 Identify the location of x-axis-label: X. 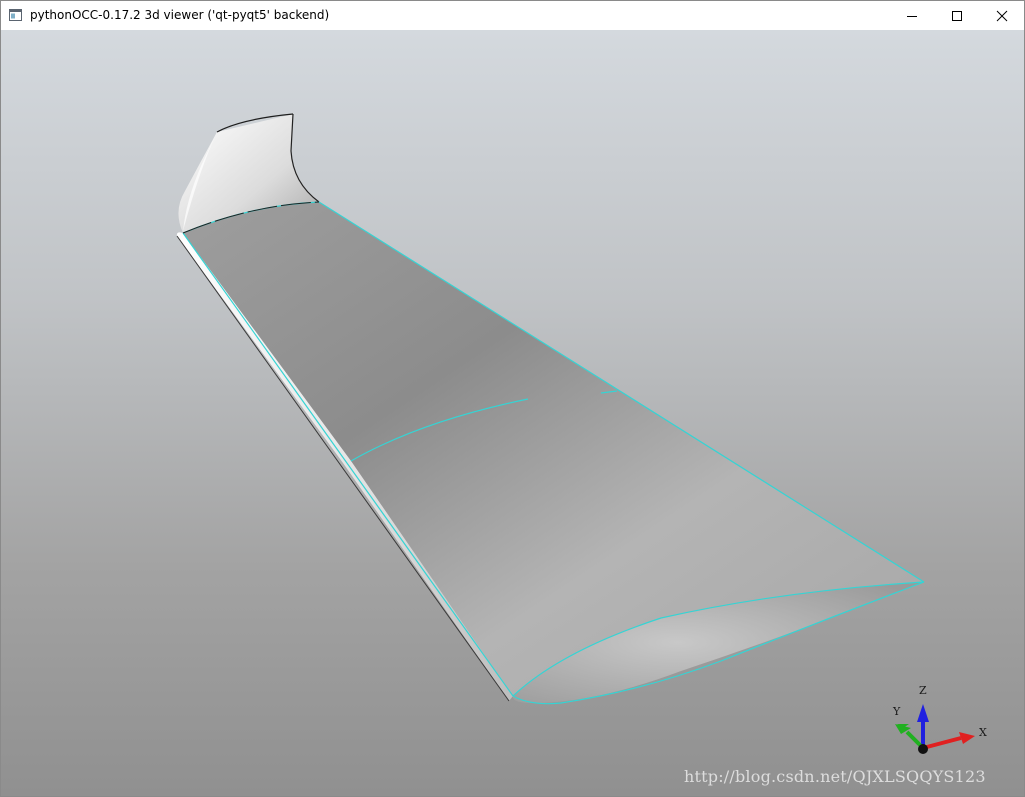
(983, 732).